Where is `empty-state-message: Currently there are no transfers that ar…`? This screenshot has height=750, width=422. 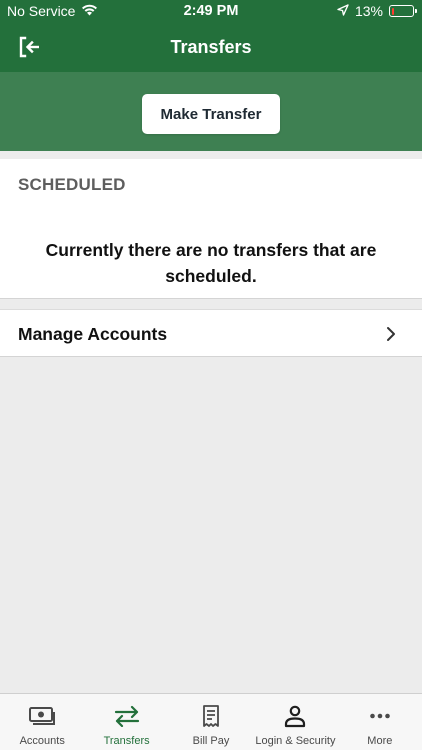
empty-state-message: Currently there are no transfers that ar… is located at coordinates (211, 263).